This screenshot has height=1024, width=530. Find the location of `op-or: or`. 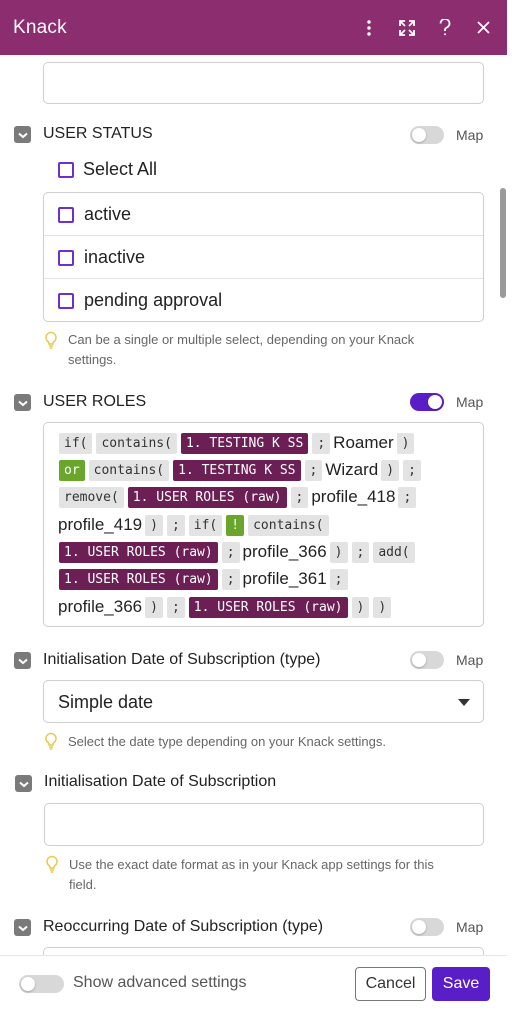

op-or: or is located at coordinates (72, 470).